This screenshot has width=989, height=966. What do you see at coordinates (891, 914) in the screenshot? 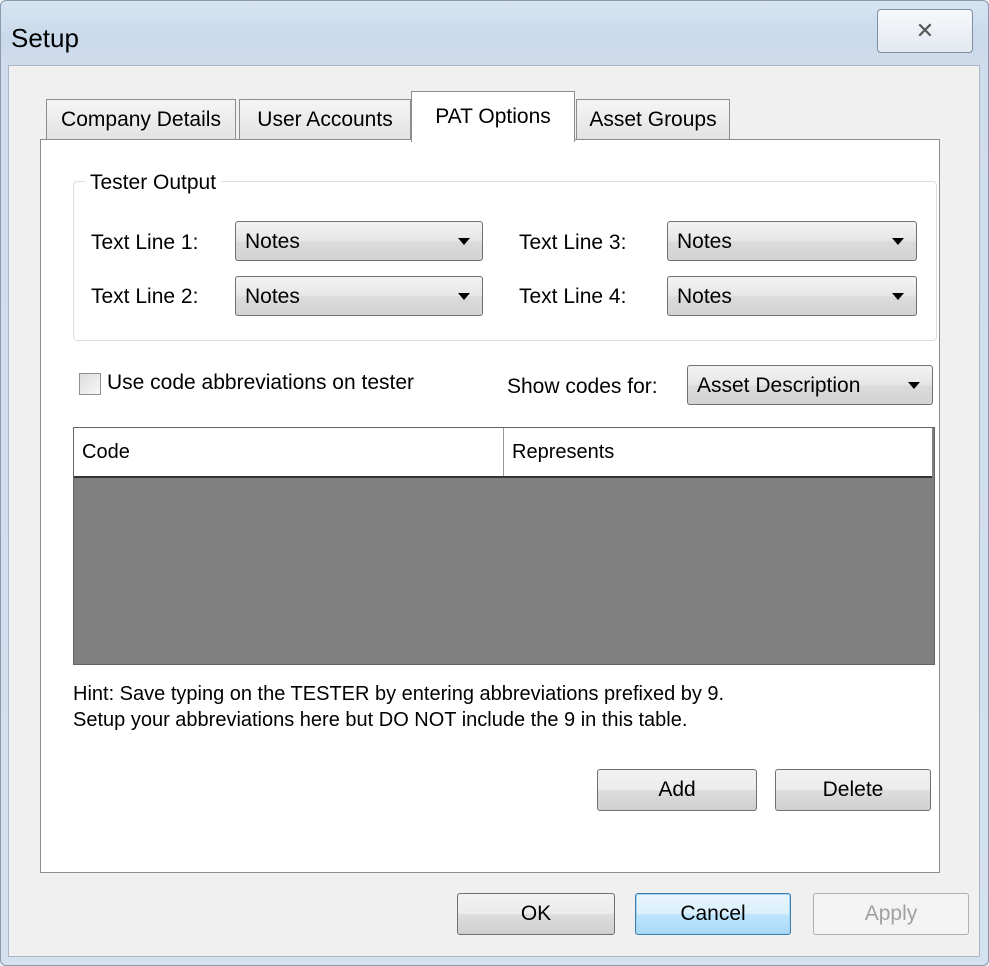
I see `apply-button: Apply` at bounding box center [891, 914].